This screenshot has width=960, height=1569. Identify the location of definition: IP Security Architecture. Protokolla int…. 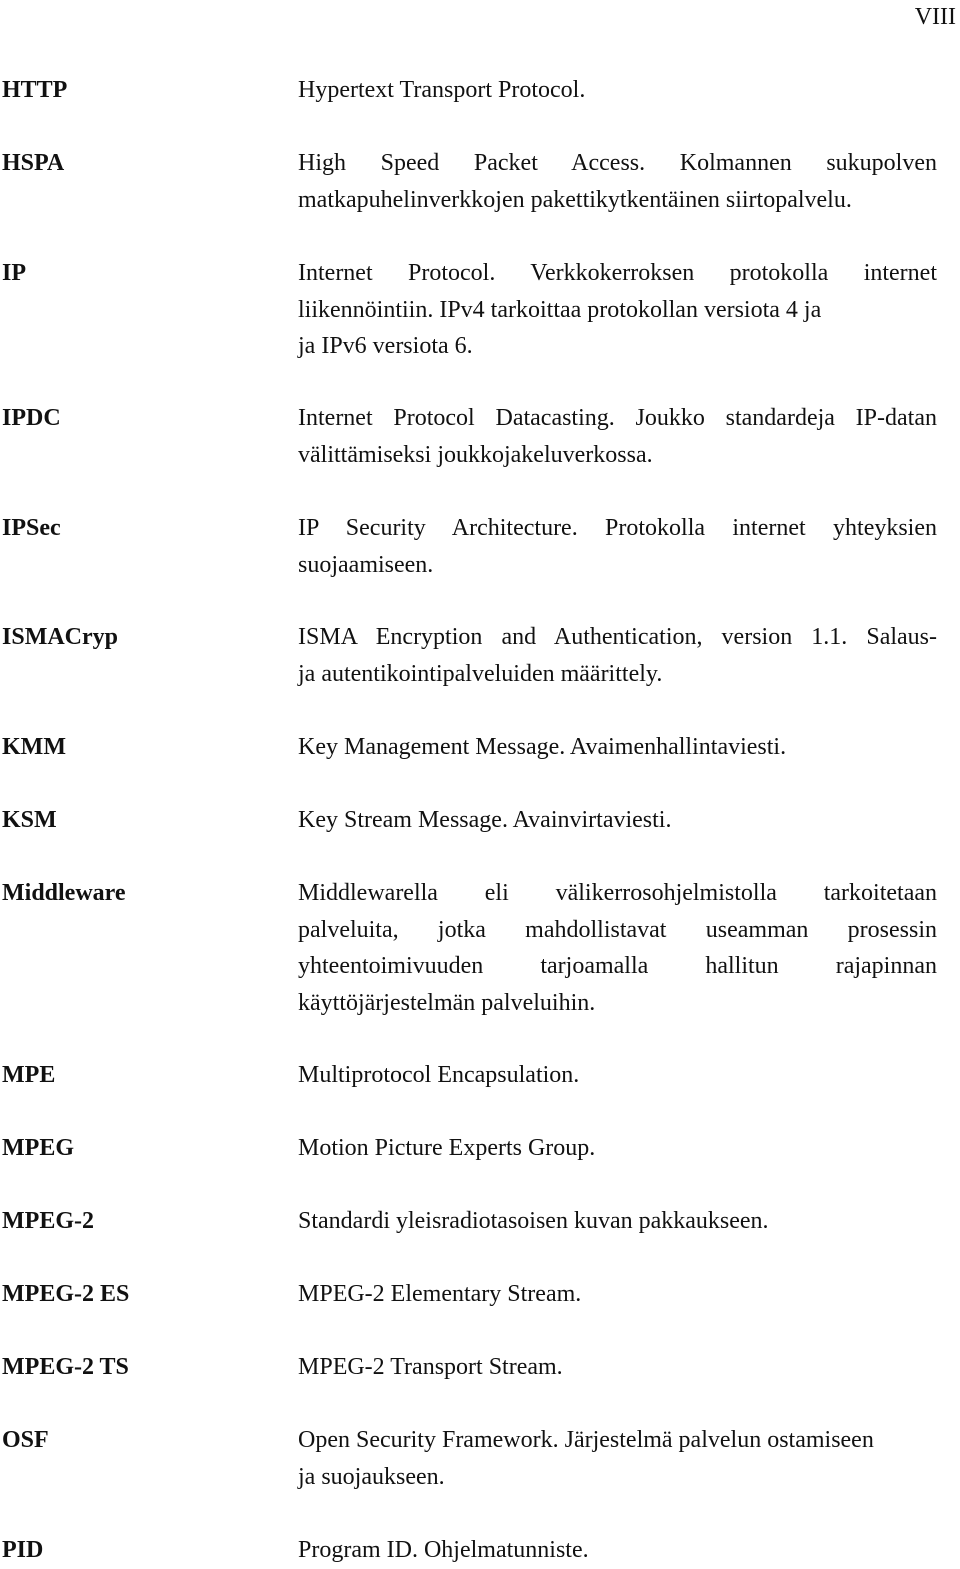
(617, 546).